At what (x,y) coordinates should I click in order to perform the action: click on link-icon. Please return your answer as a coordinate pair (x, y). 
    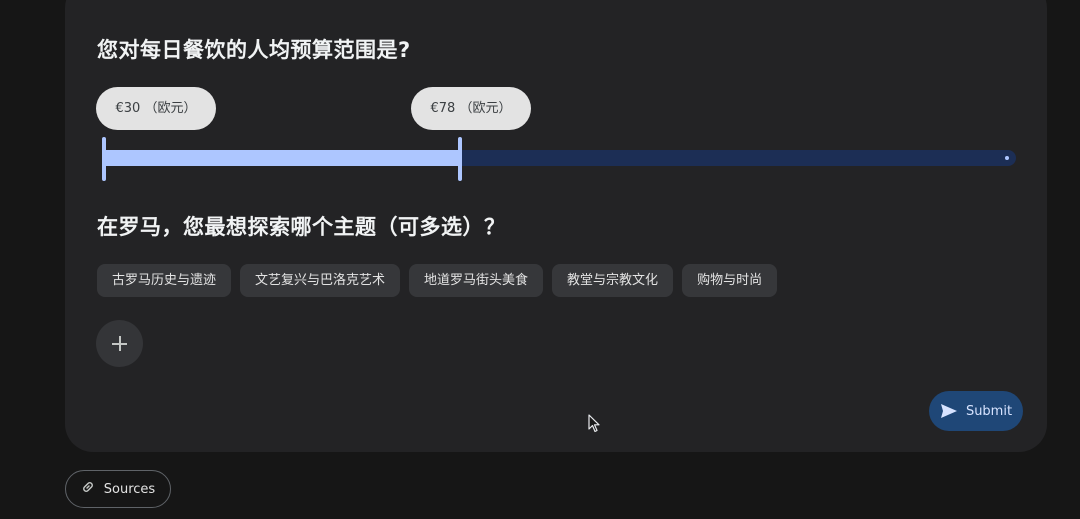
    Looking at the image, I should click on (88, 489).